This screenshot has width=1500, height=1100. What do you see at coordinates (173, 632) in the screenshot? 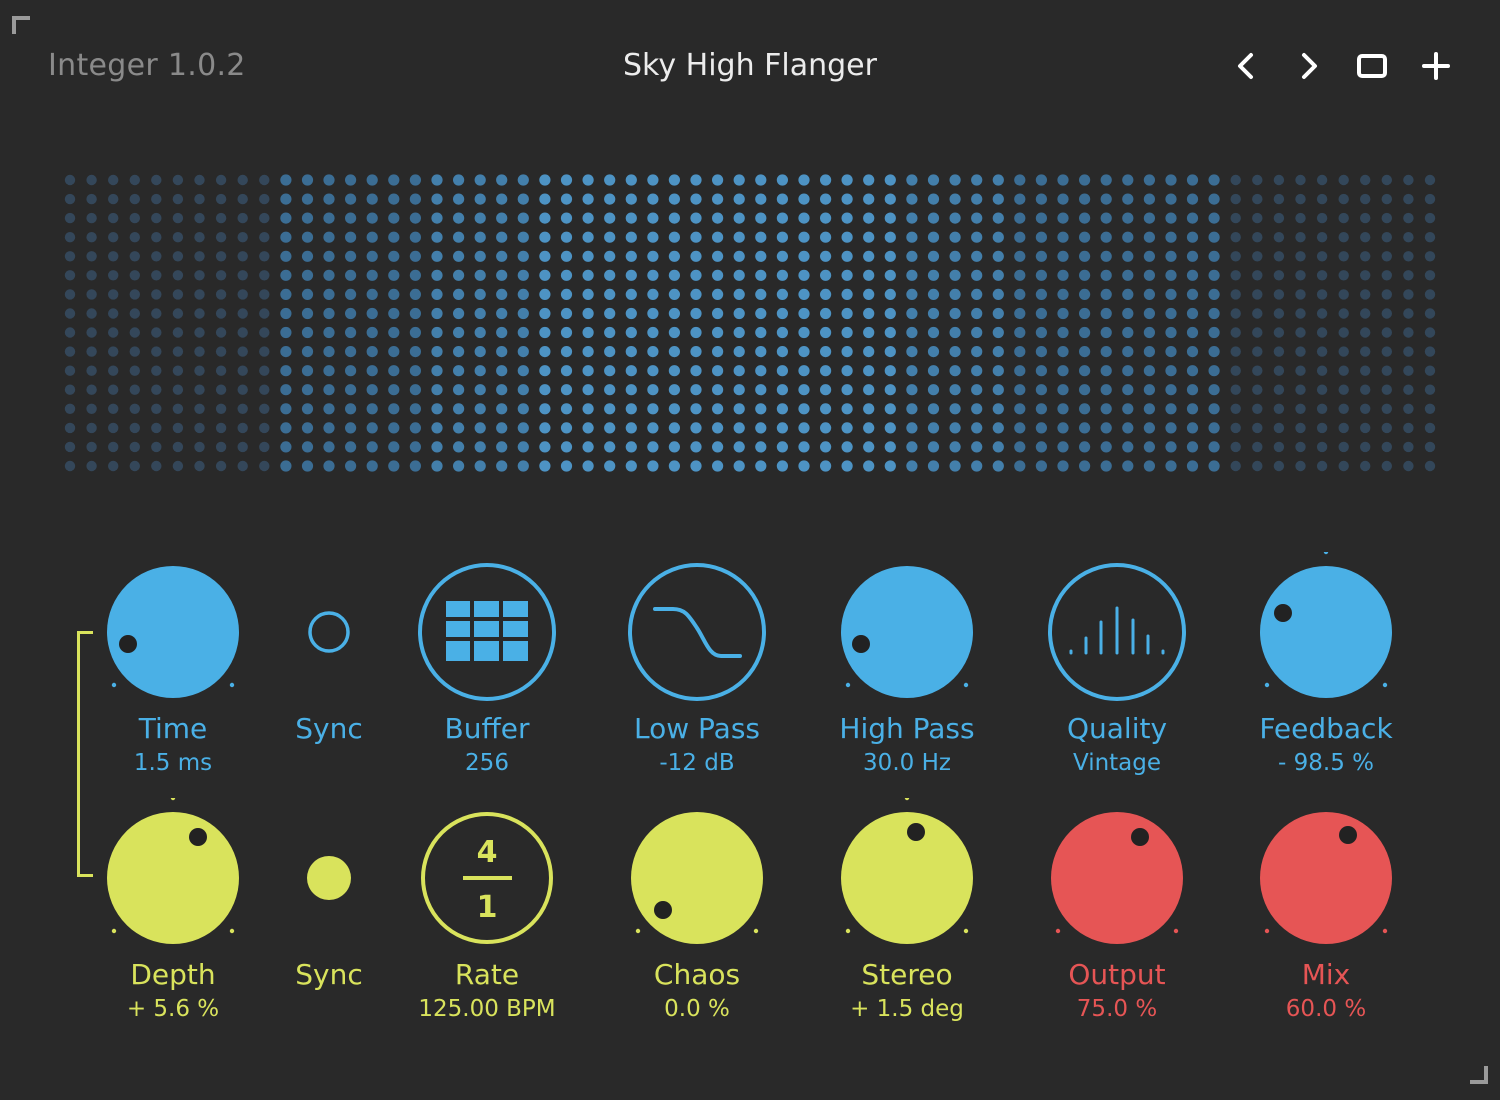
I see `time-knob` at bounding box center [173, 632].